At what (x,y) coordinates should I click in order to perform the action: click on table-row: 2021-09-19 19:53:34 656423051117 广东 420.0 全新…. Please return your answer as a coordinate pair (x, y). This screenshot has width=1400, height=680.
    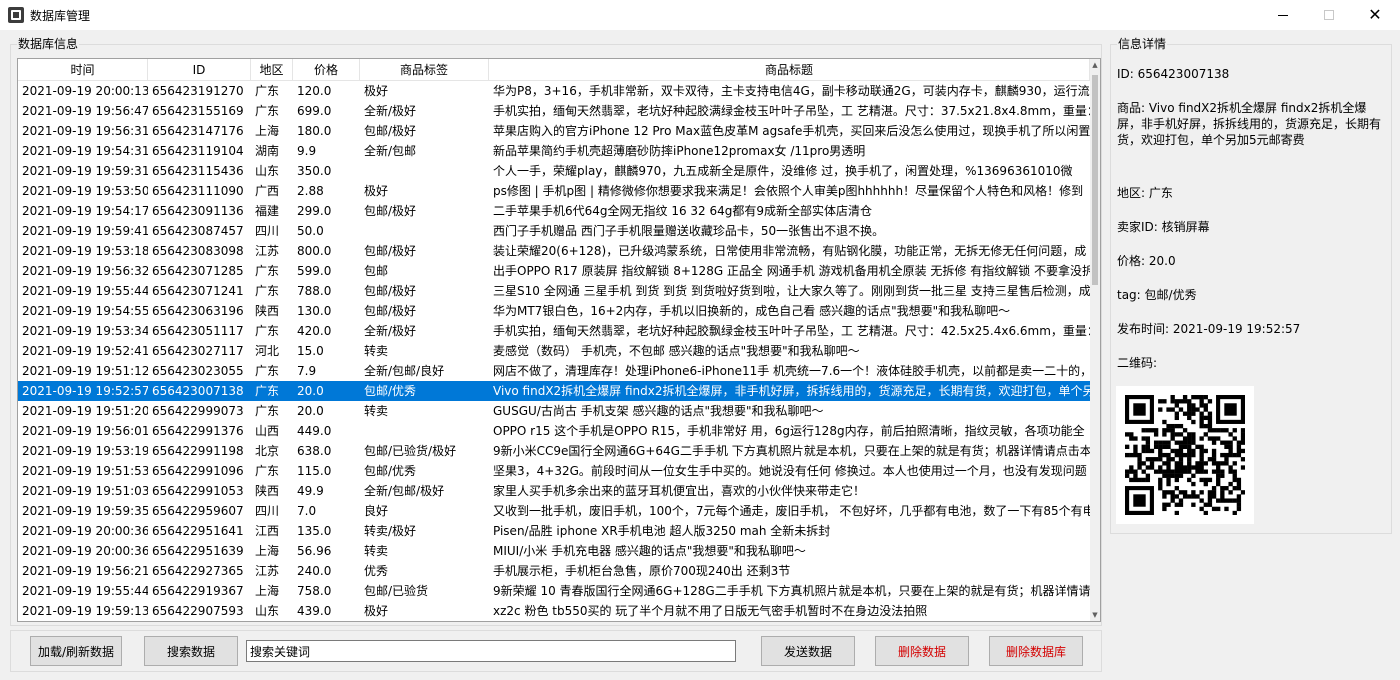
    Looking at the image, I should click on (554, 331).